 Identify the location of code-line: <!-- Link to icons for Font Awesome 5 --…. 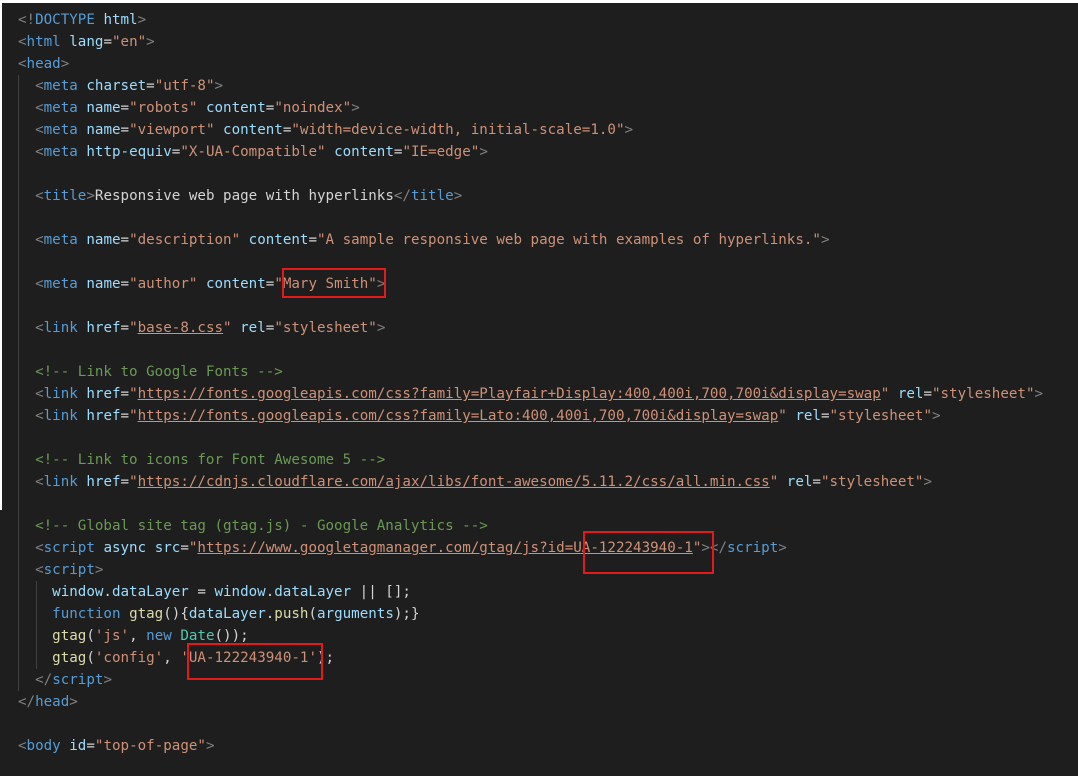
(530, 460).